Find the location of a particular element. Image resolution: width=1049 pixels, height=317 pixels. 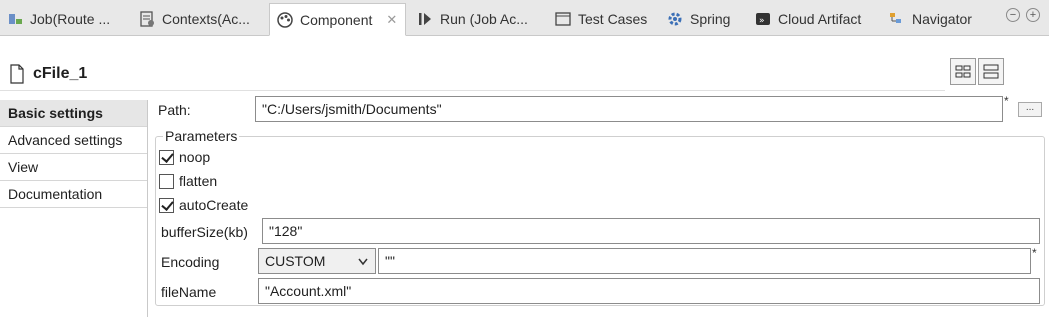

flatten-checkbox is located at coordinates (166, 181).